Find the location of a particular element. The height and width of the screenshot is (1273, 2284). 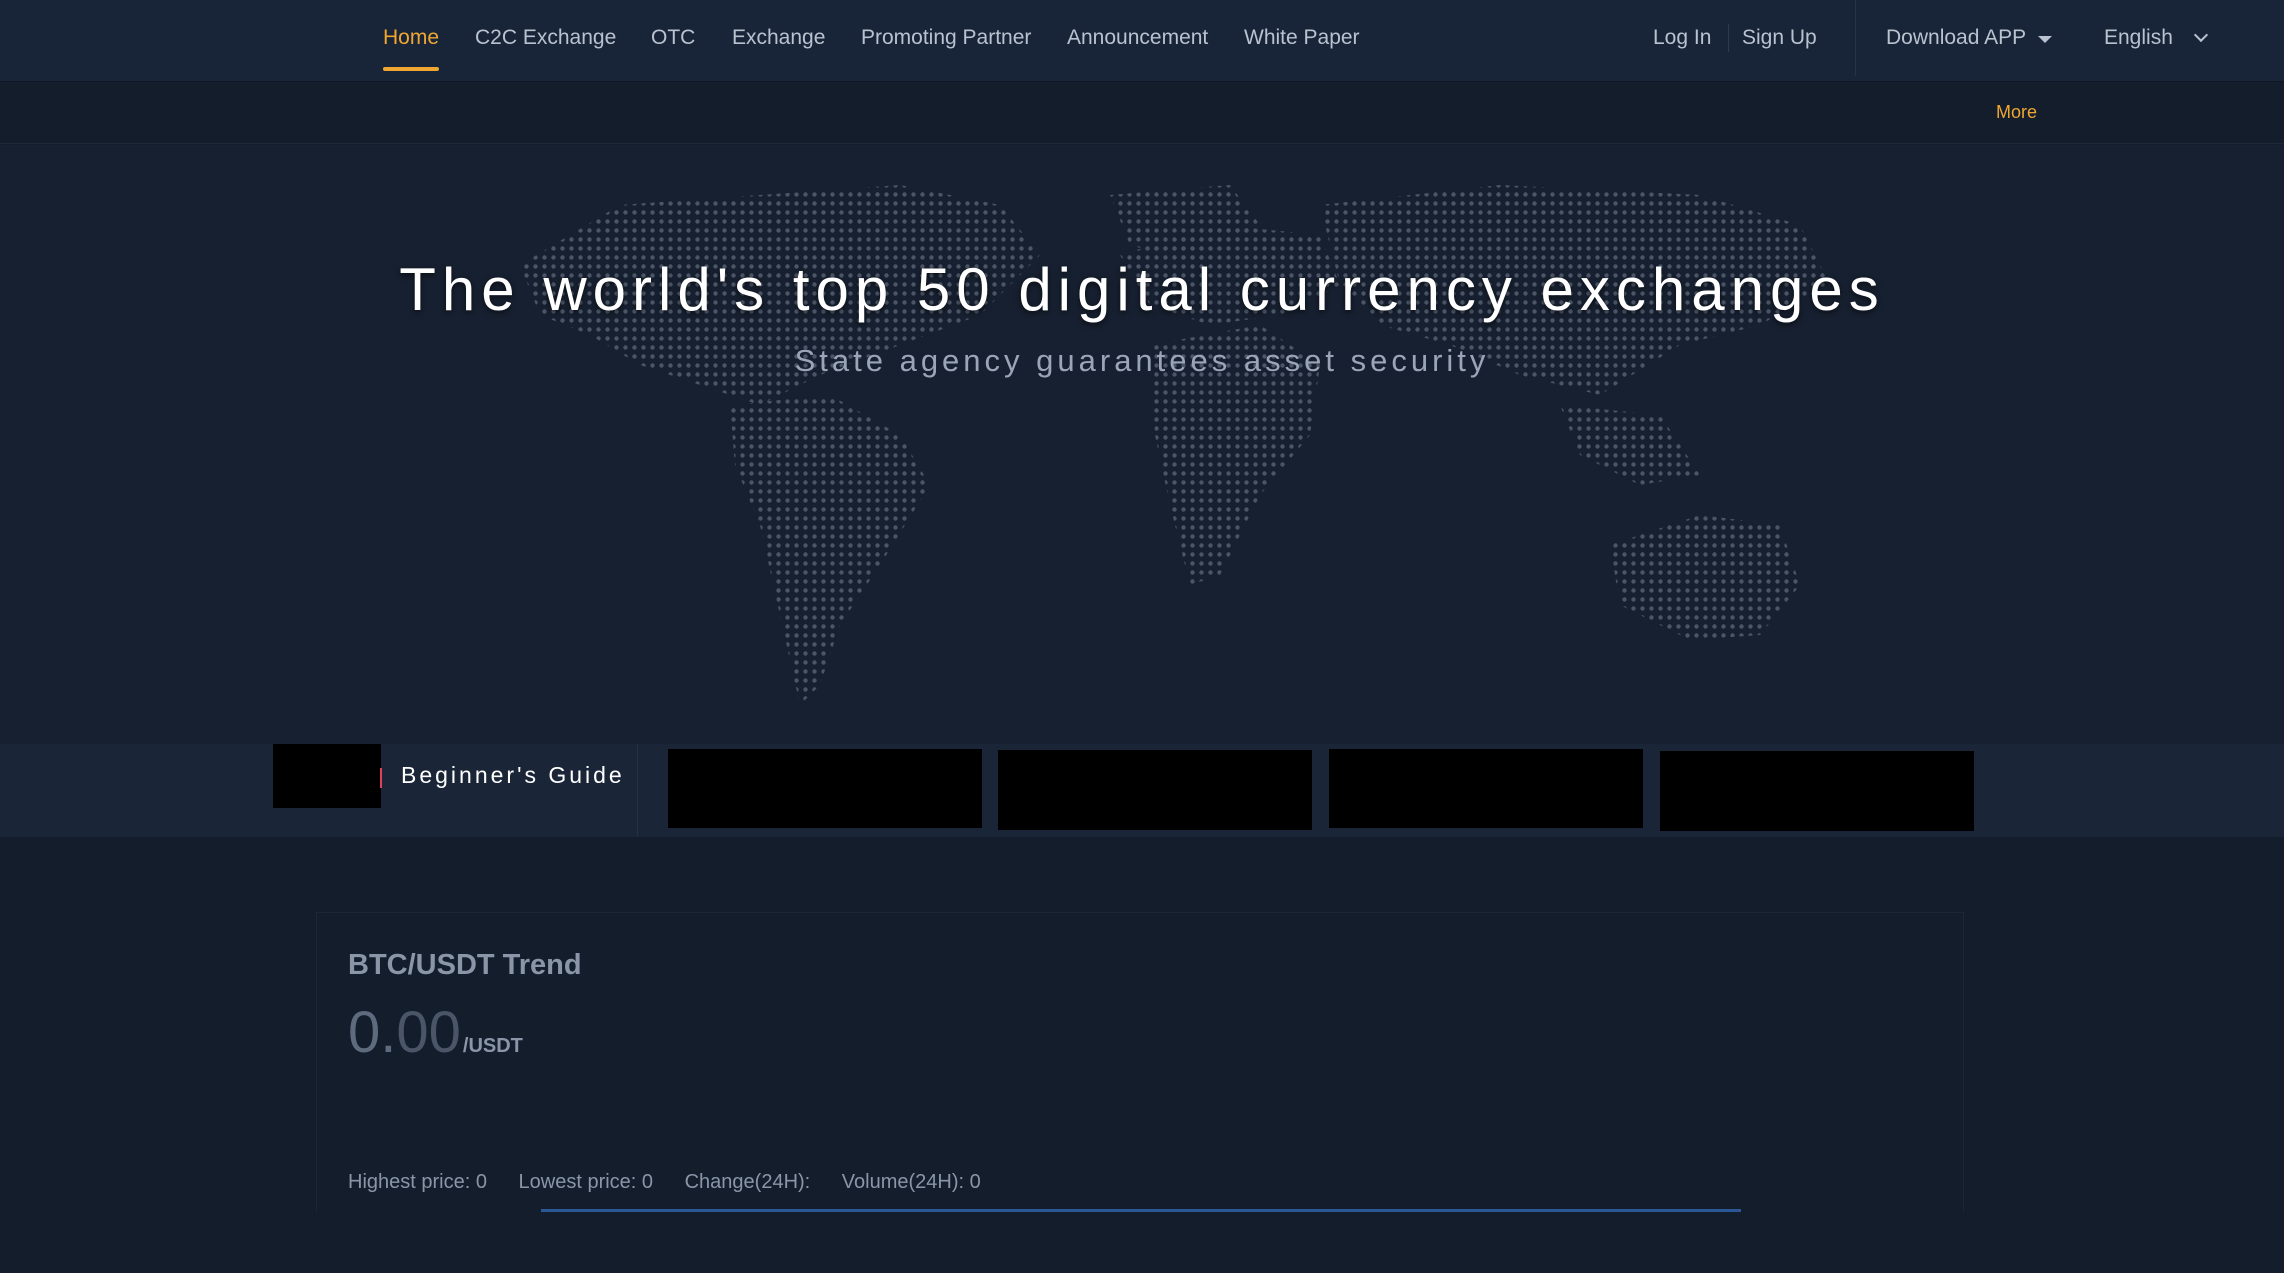

trend-title: BTC/USDT Trend is located at coordinates (465, 965).